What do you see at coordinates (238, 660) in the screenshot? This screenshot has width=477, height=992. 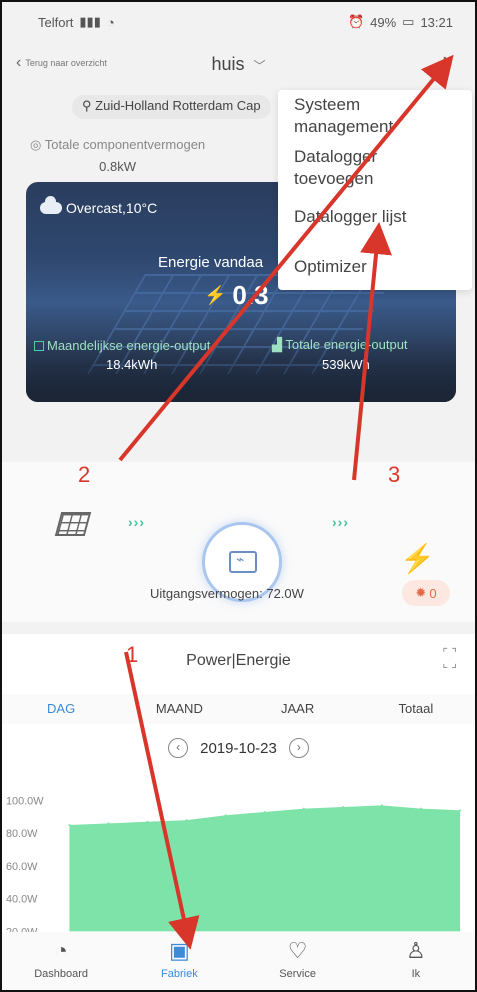 I see `chart-title: Power|Energie` at bounding box center [238, 660].